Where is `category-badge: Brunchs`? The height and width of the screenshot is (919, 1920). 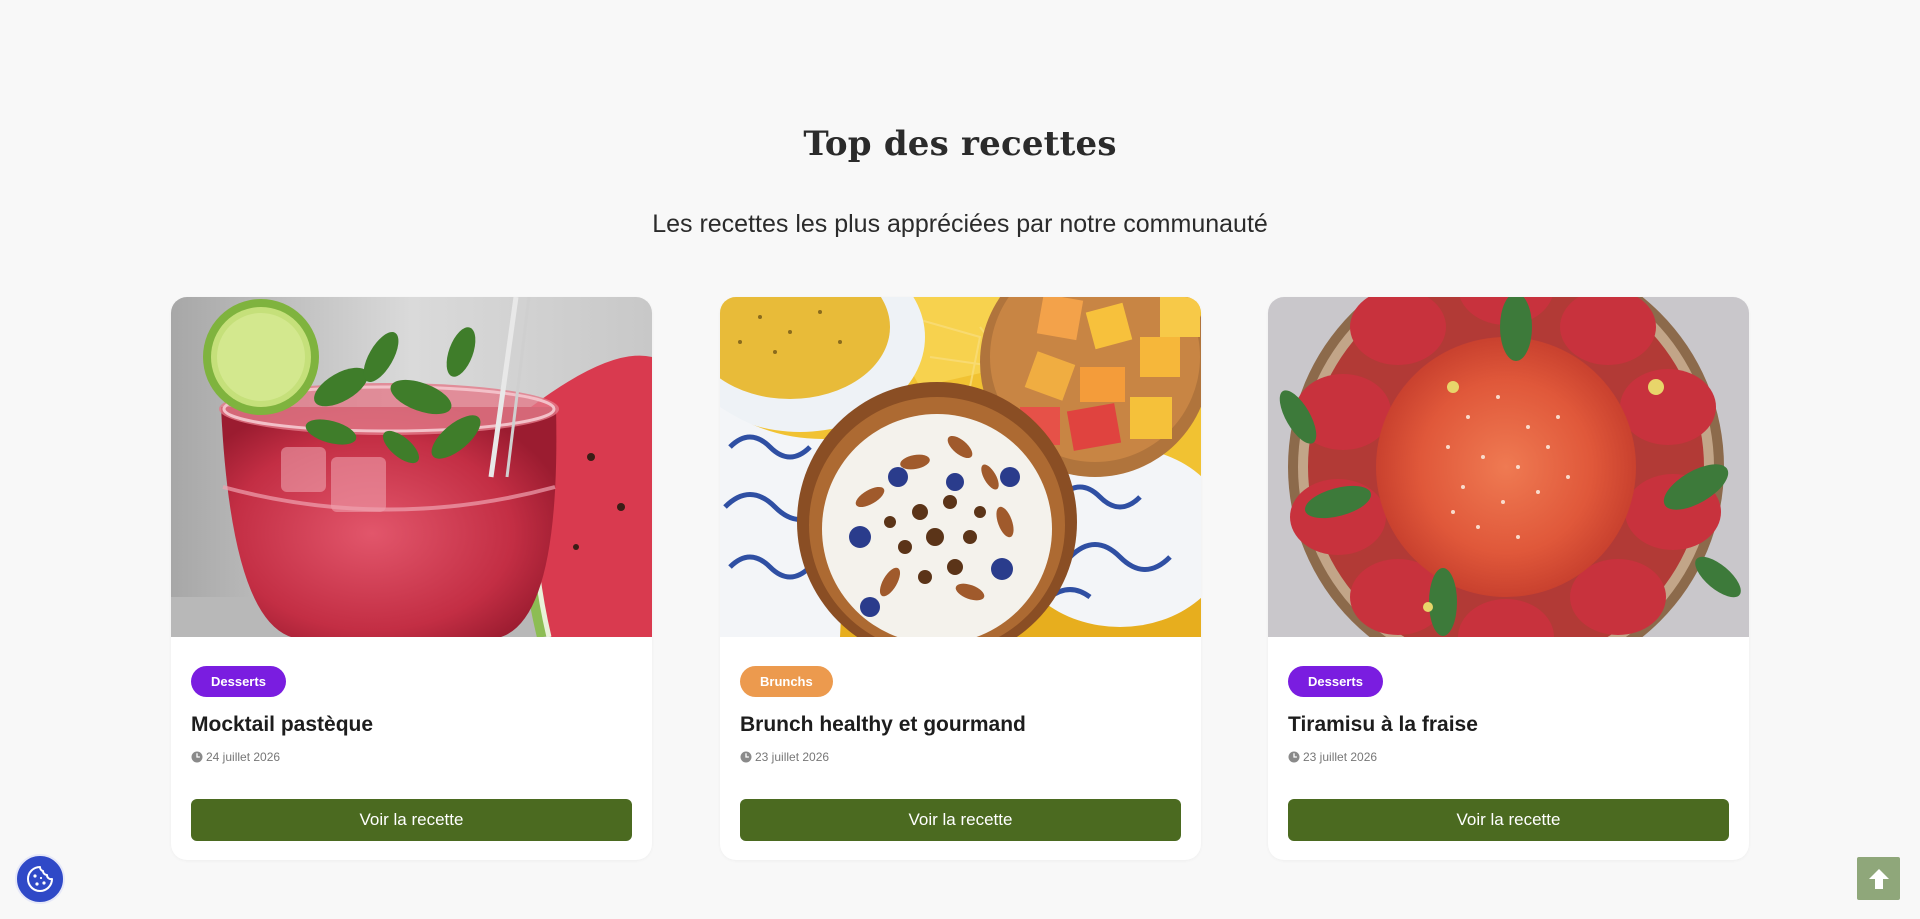 category-badge: Brunchs is located at coordinates (786, 681).